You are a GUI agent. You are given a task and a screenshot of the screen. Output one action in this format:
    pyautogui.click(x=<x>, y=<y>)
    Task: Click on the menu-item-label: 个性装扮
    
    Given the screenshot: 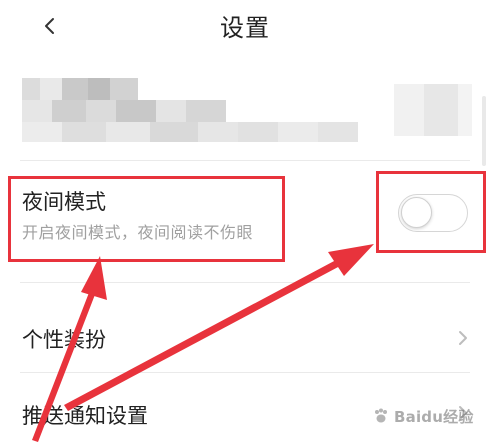 What is the action you would take?
    pyautogui.click(x=64, y=340)
    